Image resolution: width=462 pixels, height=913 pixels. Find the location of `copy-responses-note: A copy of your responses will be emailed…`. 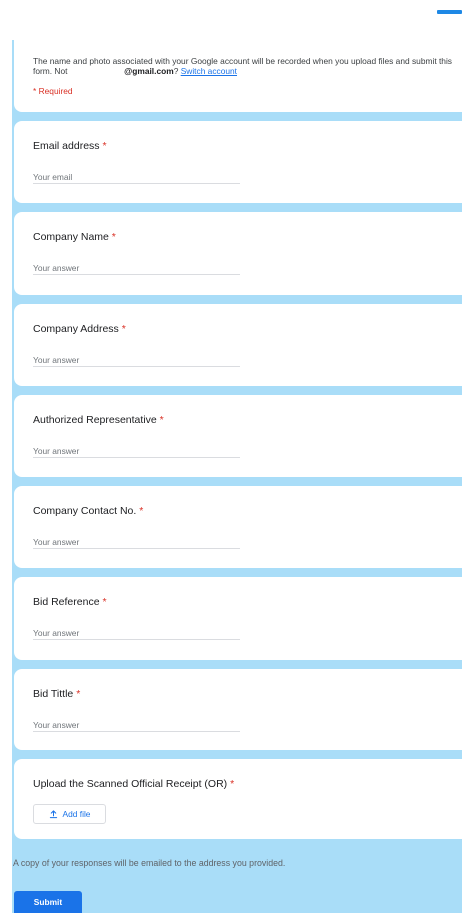

copy-responses-note: A copy of your responses will be emailed… is located at coordinates (149, 863).